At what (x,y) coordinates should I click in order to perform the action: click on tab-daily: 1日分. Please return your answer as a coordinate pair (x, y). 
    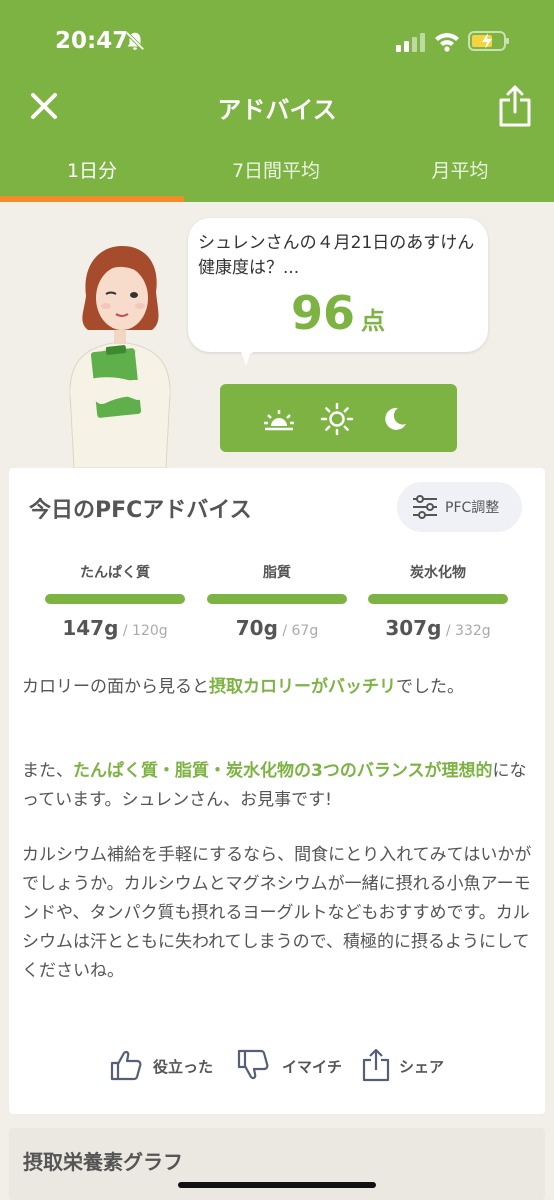
    Looking at the image, I should click on (92, 175).